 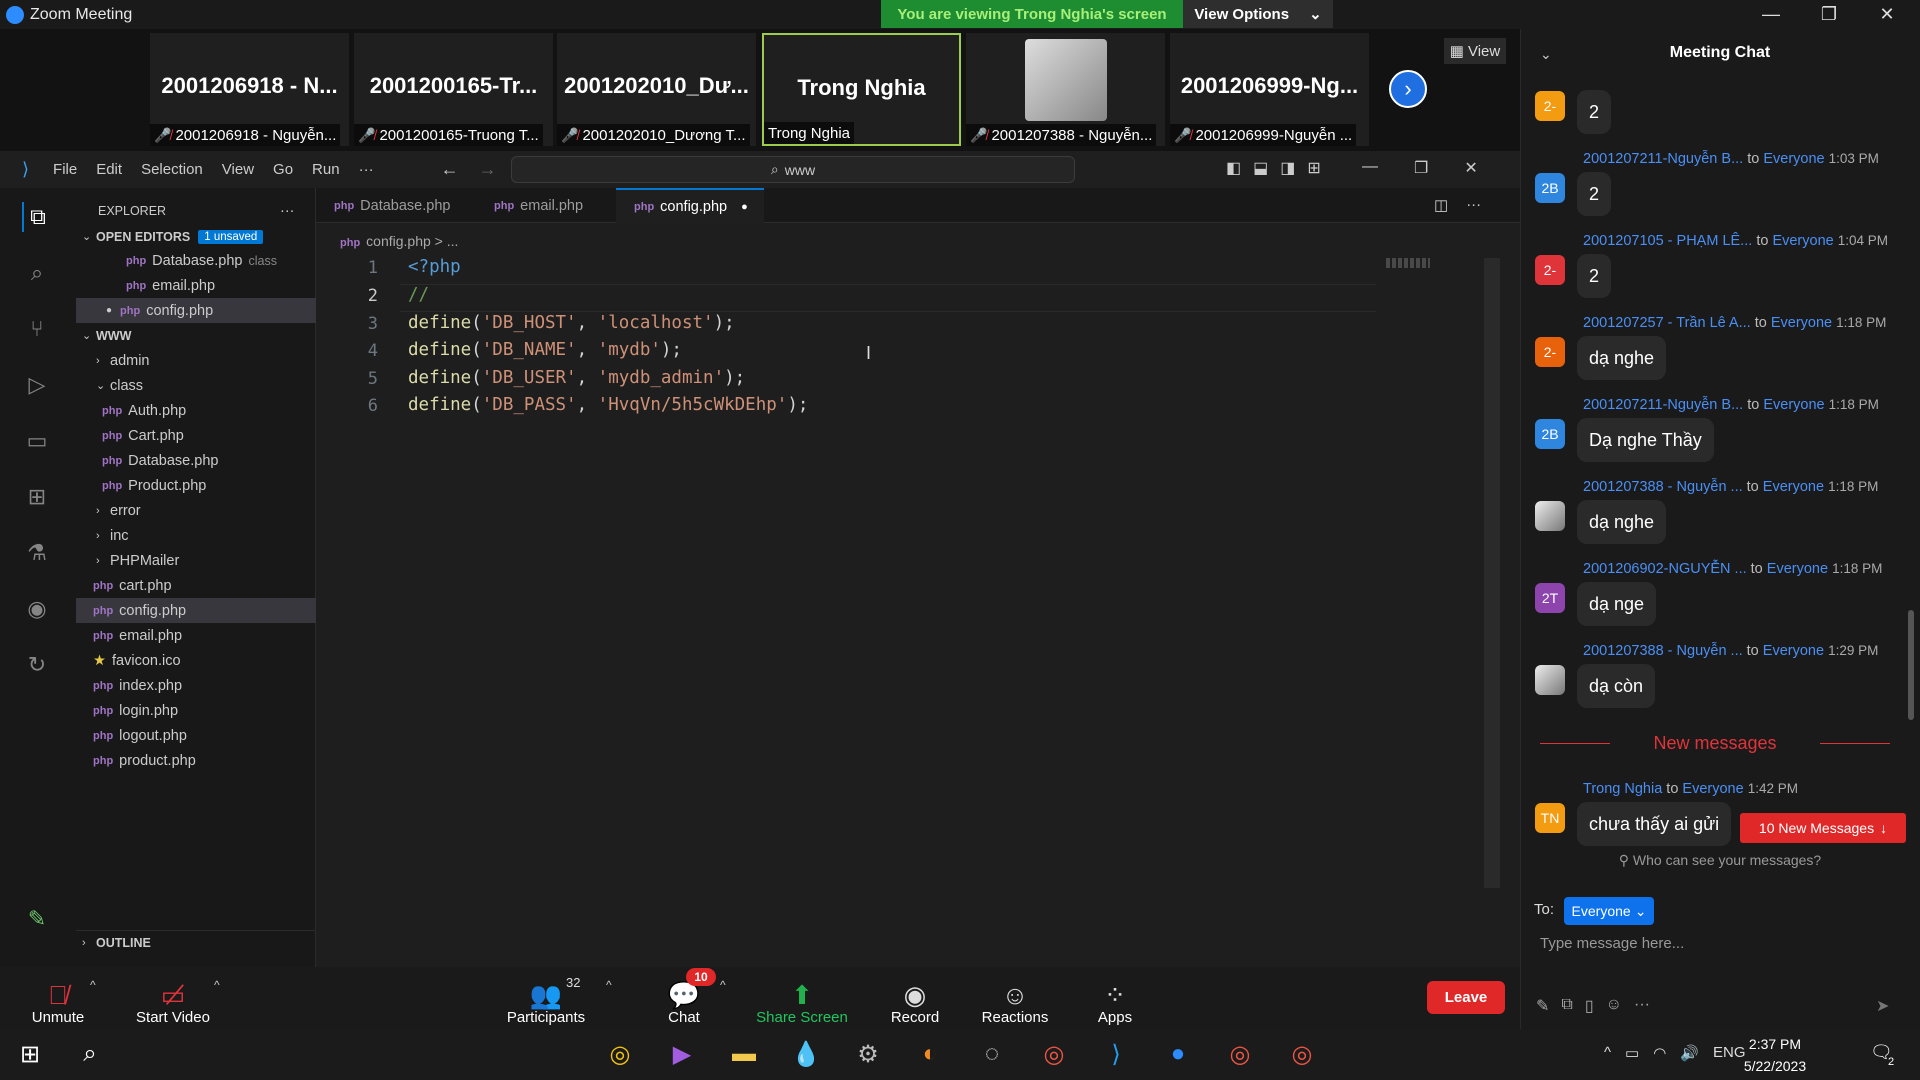 What do you see at coordinates (196, 735) in the screenshot?
I see `tree-file: php logout.php` at bounding box center [196, 735].